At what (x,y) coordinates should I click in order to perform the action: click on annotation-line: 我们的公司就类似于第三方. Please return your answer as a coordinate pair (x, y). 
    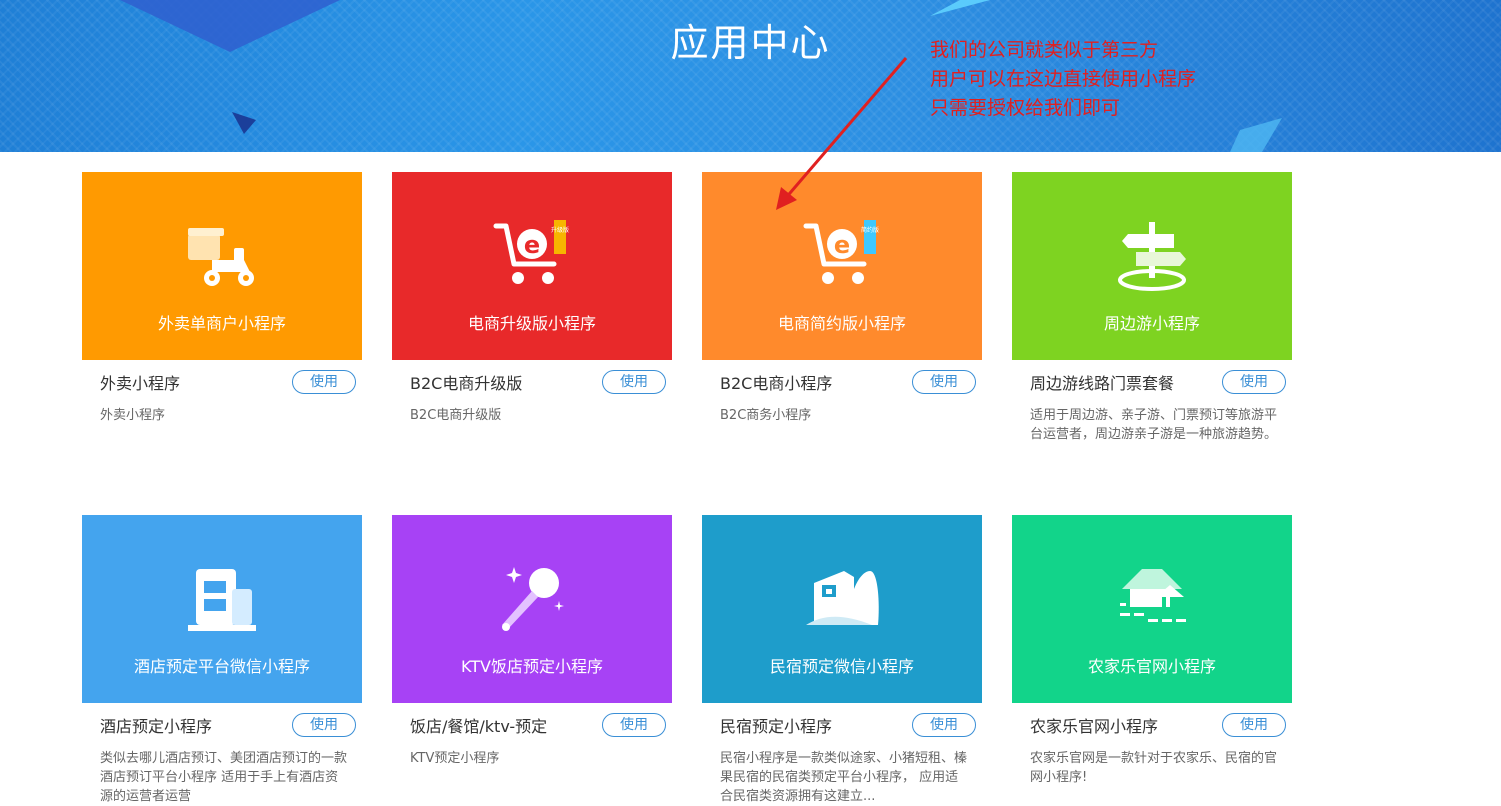
    Looking at the image, I should click on (1044, 50).